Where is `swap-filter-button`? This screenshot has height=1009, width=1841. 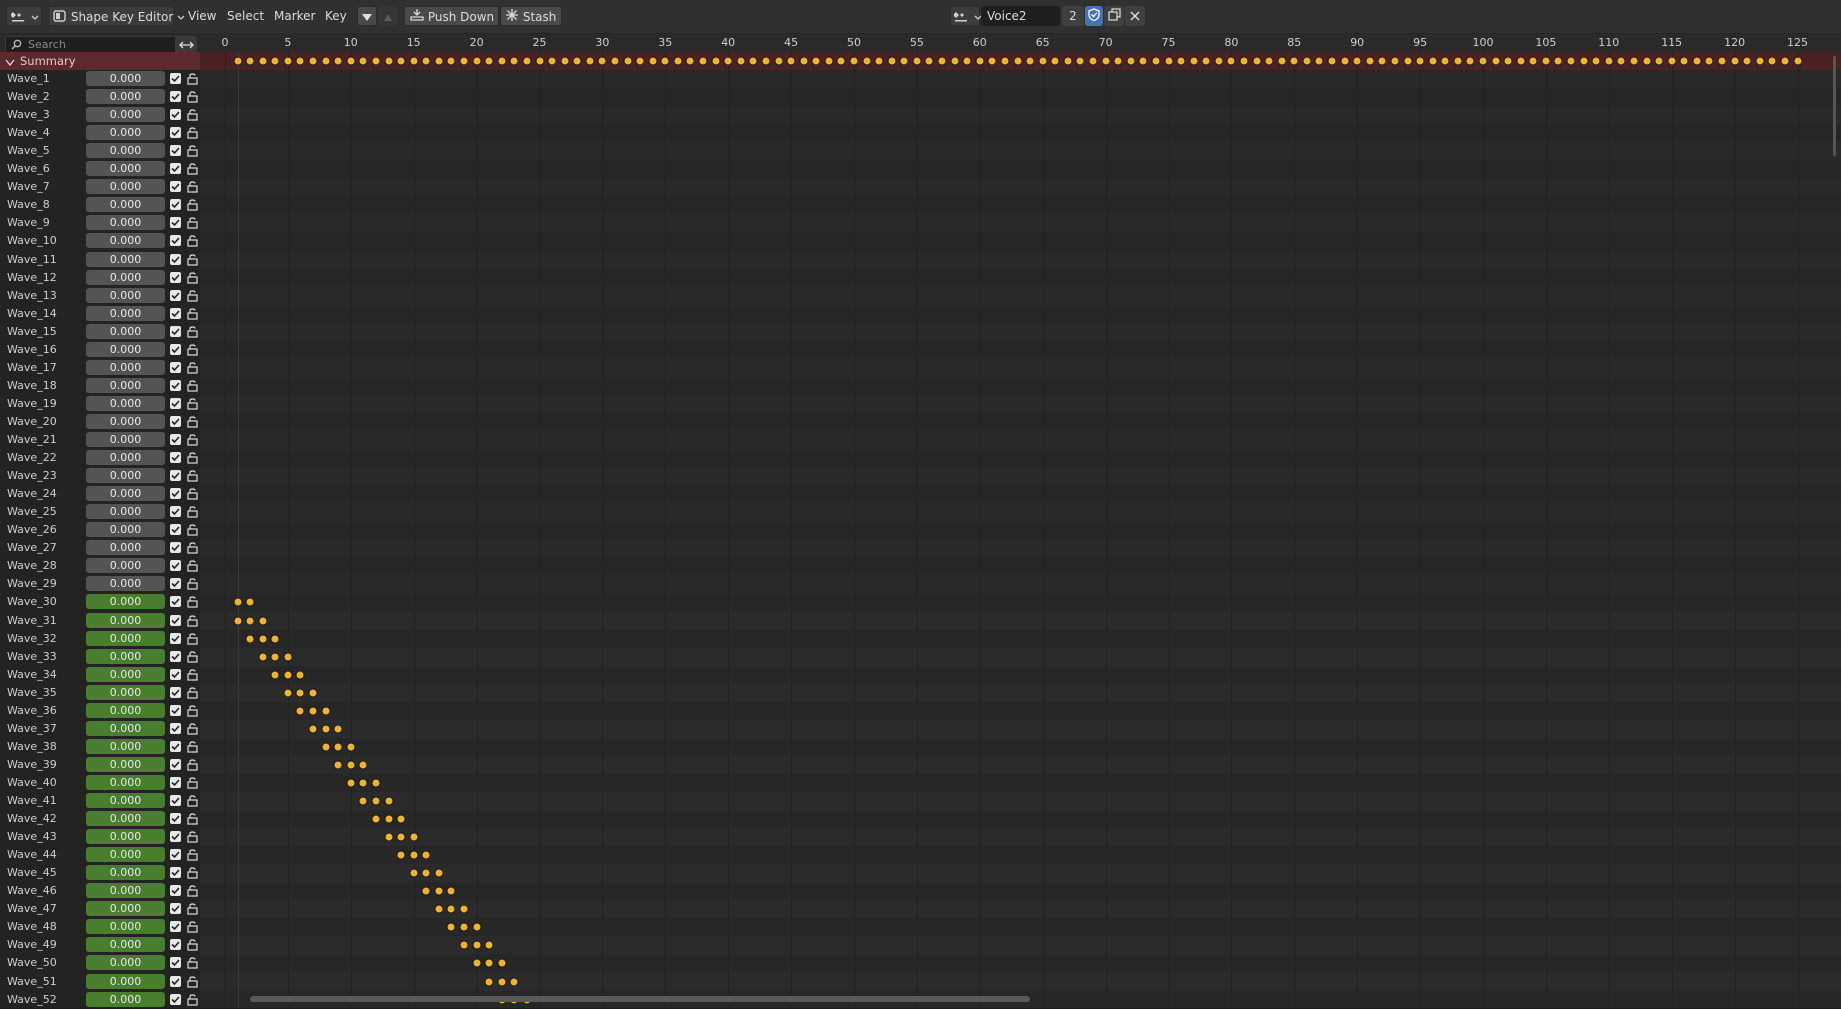 swap-filter-button is located at coordinates (186, 44).